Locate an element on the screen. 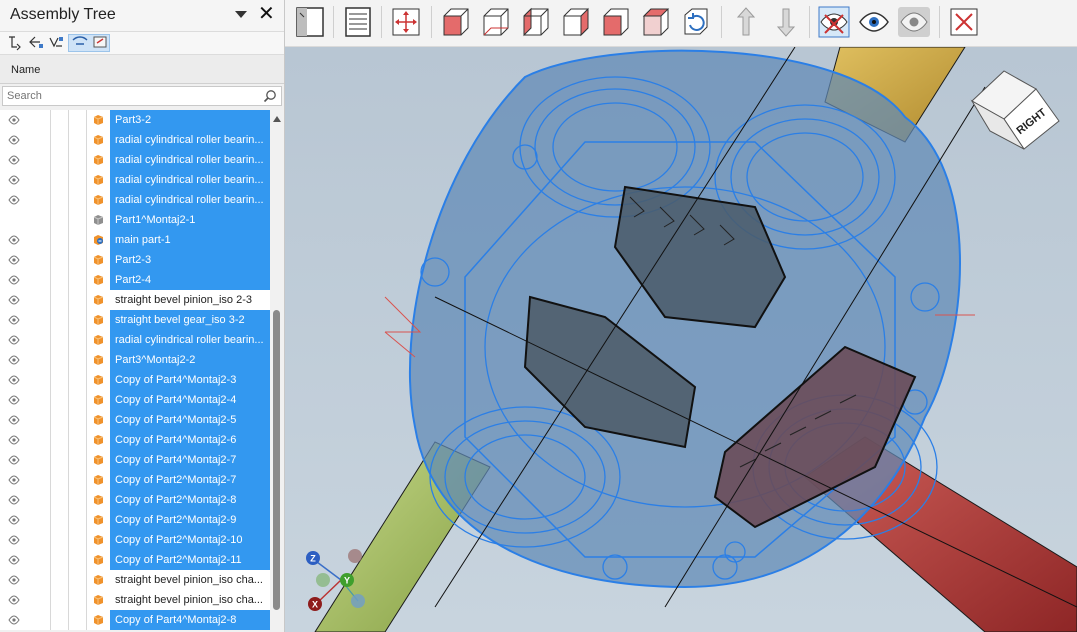  view-right-button is located at coordinates (576, 22).